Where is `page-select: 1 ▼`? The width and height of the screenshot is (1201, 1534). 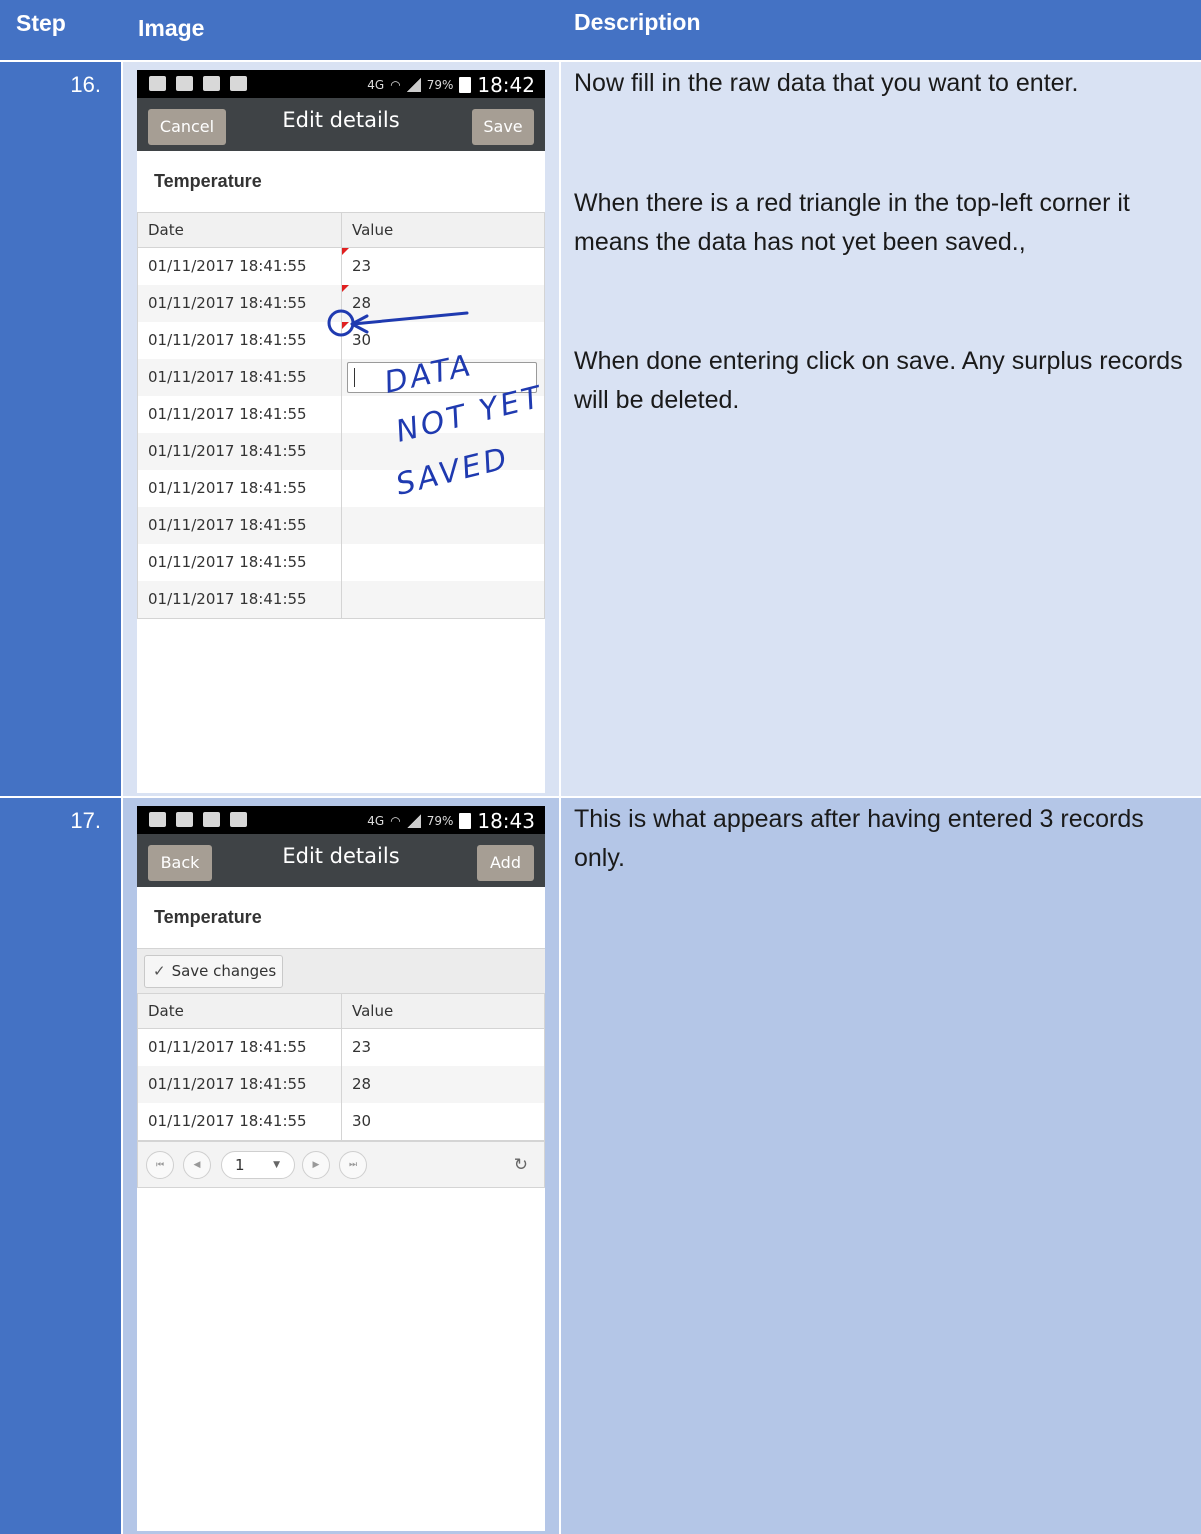
page-select: 1 ▼ is located at coordinates (258, 1165).